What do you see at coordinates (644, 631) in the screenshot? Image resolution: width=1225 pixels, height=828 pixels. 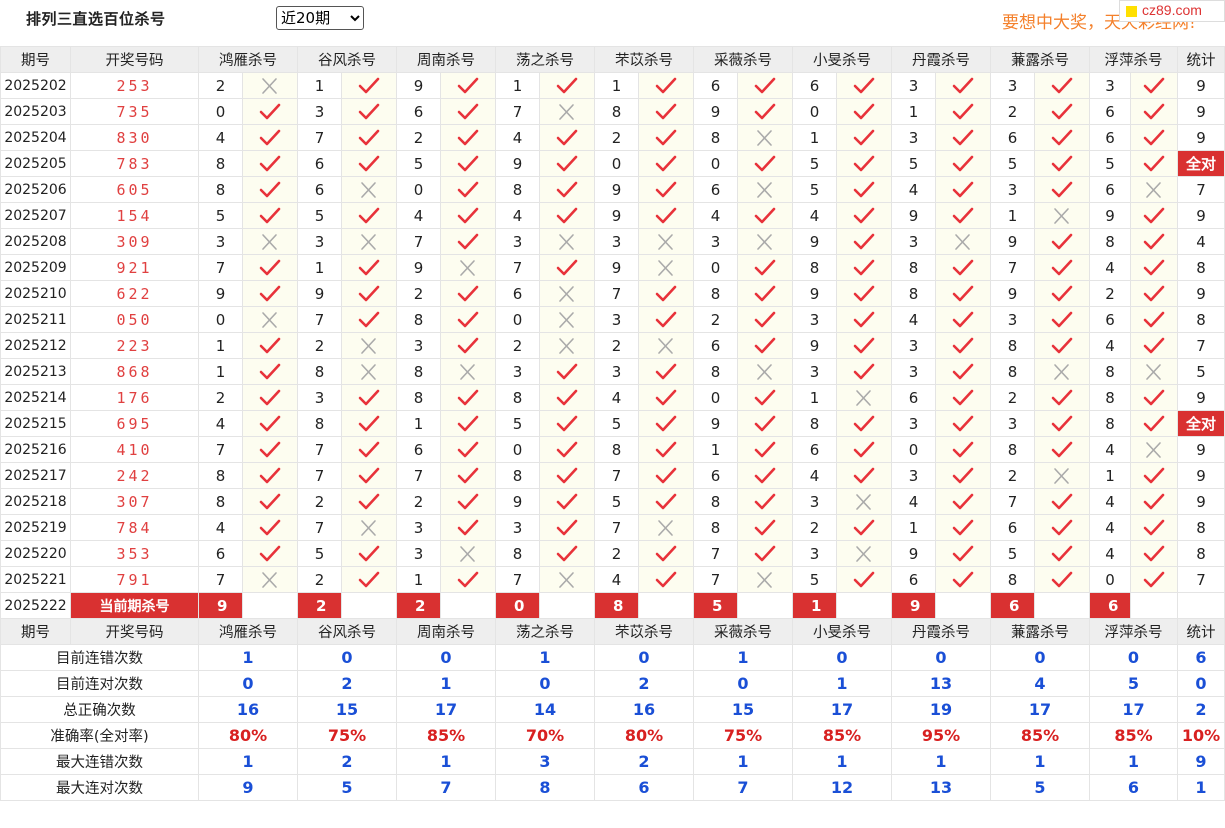 I see `column-header: 芣苡杀号` at bounding box center [644, 631].